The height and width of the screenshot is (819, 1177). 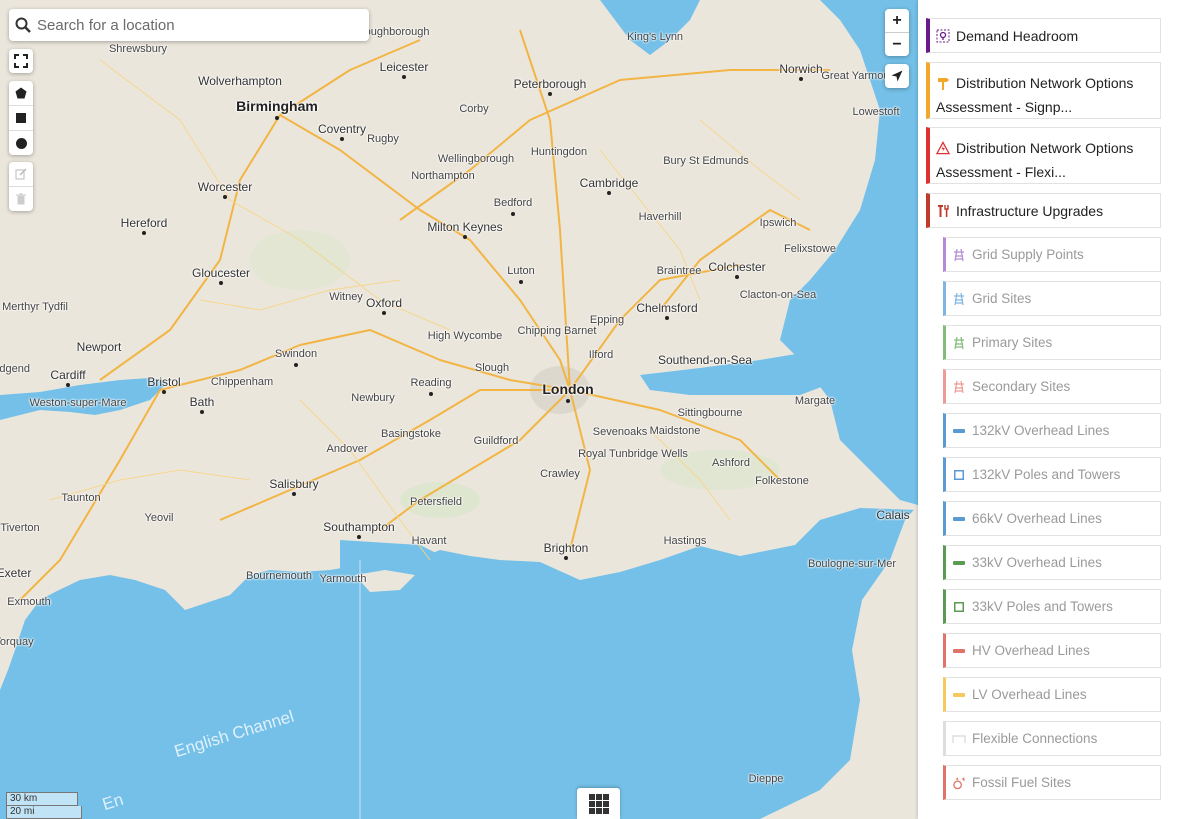 What do you see at coordinates (620, 432) in the screenshot?
I see `place-label: Sevenoaks` at bounding box center [620, 432].